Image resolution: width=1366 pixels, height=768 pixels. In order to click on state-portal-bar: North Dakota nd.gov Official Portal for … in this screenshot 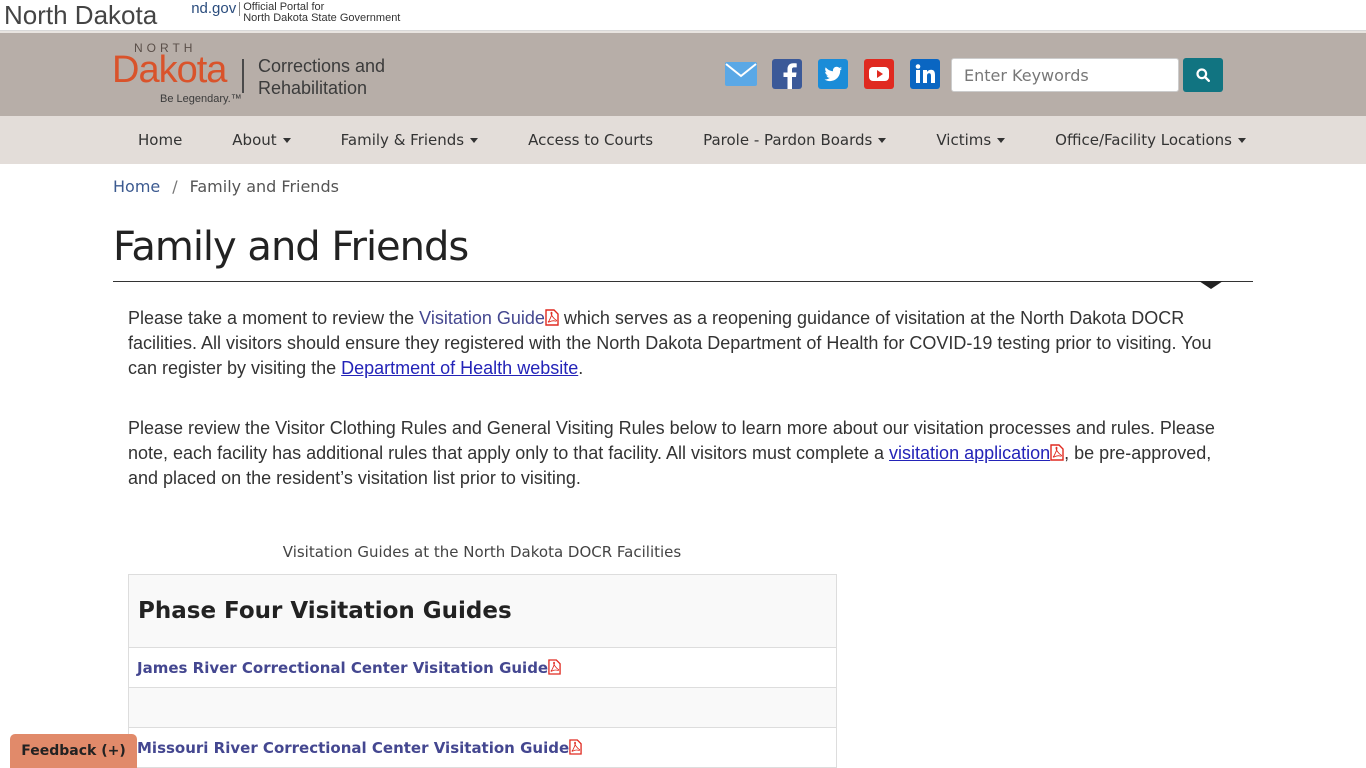, I will do `click(683, 15)`.